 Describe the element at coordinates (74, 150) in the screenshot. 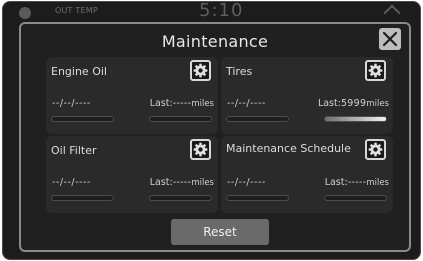

I see `panel-title: Oil Filter` at that location.